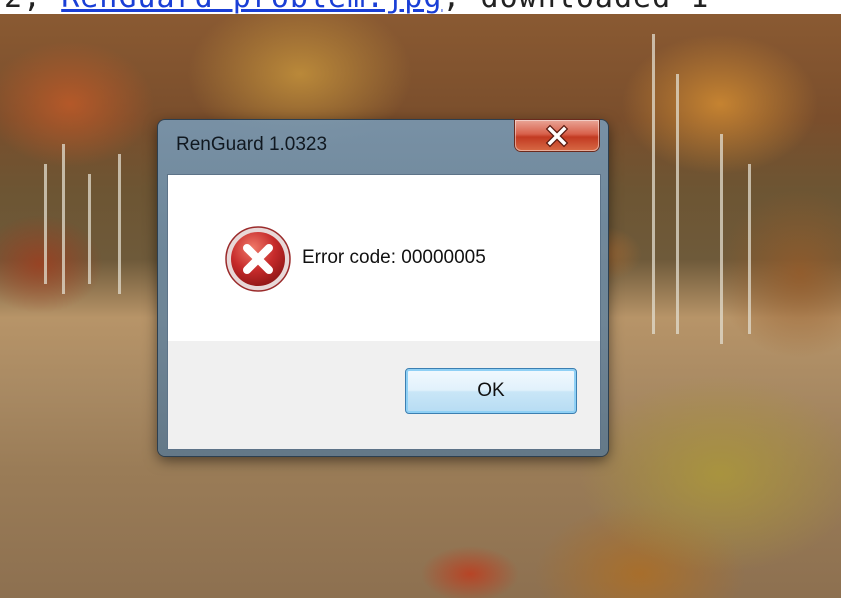 The width and height of the screenshot is (841, 598). Describe the element at coordinates (252, 144) in the screenshot. I see `dialog-title: RenGuard 1.0323` at that location.